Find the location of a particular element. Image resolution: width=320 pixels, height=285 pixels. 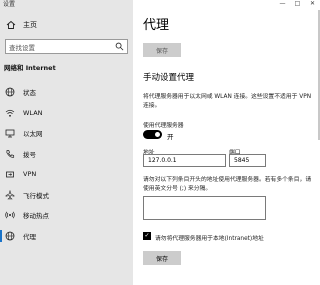

manual-proxy-description: 将代理服务器用于以太网或 WLAN 连接。这些设置不适用于 VPN 连接。 is located at coordinates (227, 101).